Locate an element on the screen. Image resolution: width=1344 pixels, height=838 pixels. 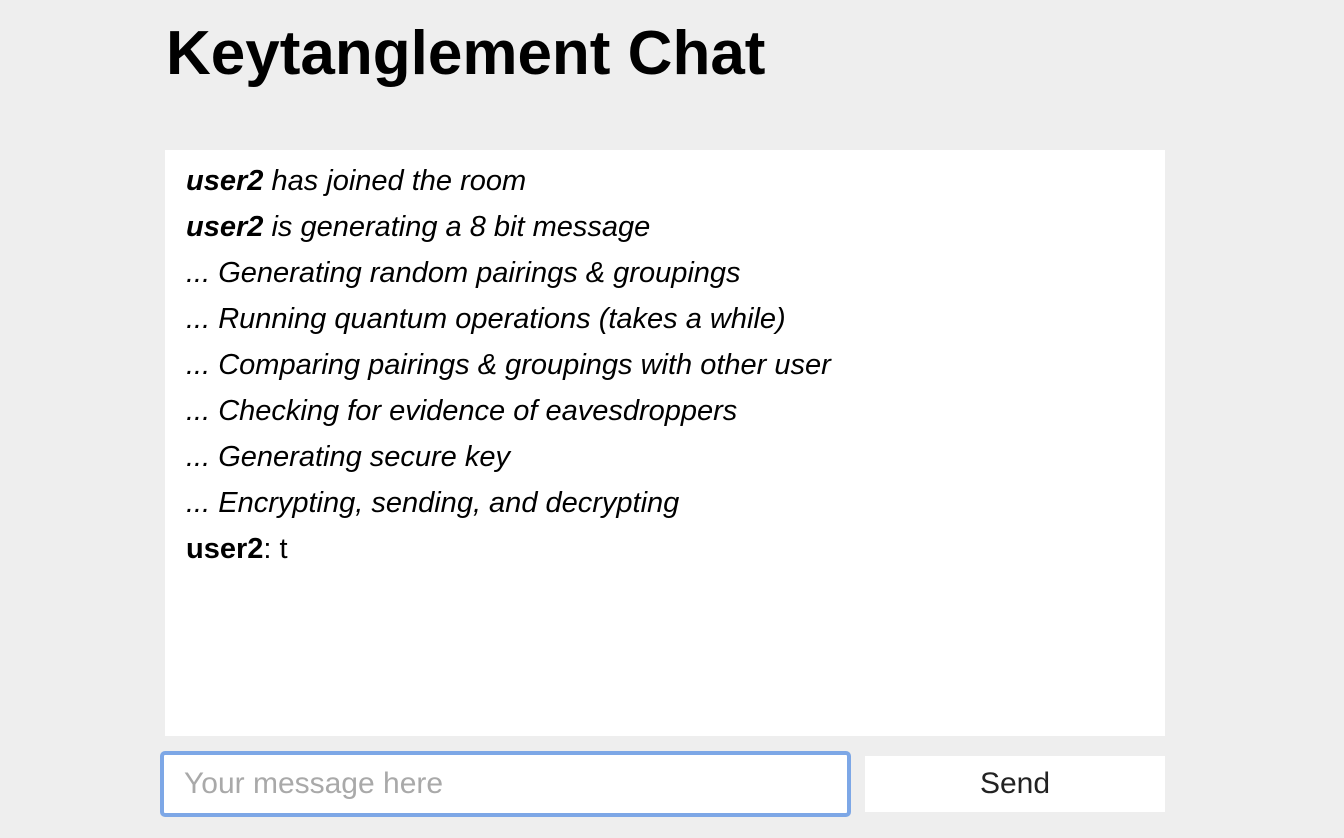
message-text: has joined the room is located at coordinates (395, 181).